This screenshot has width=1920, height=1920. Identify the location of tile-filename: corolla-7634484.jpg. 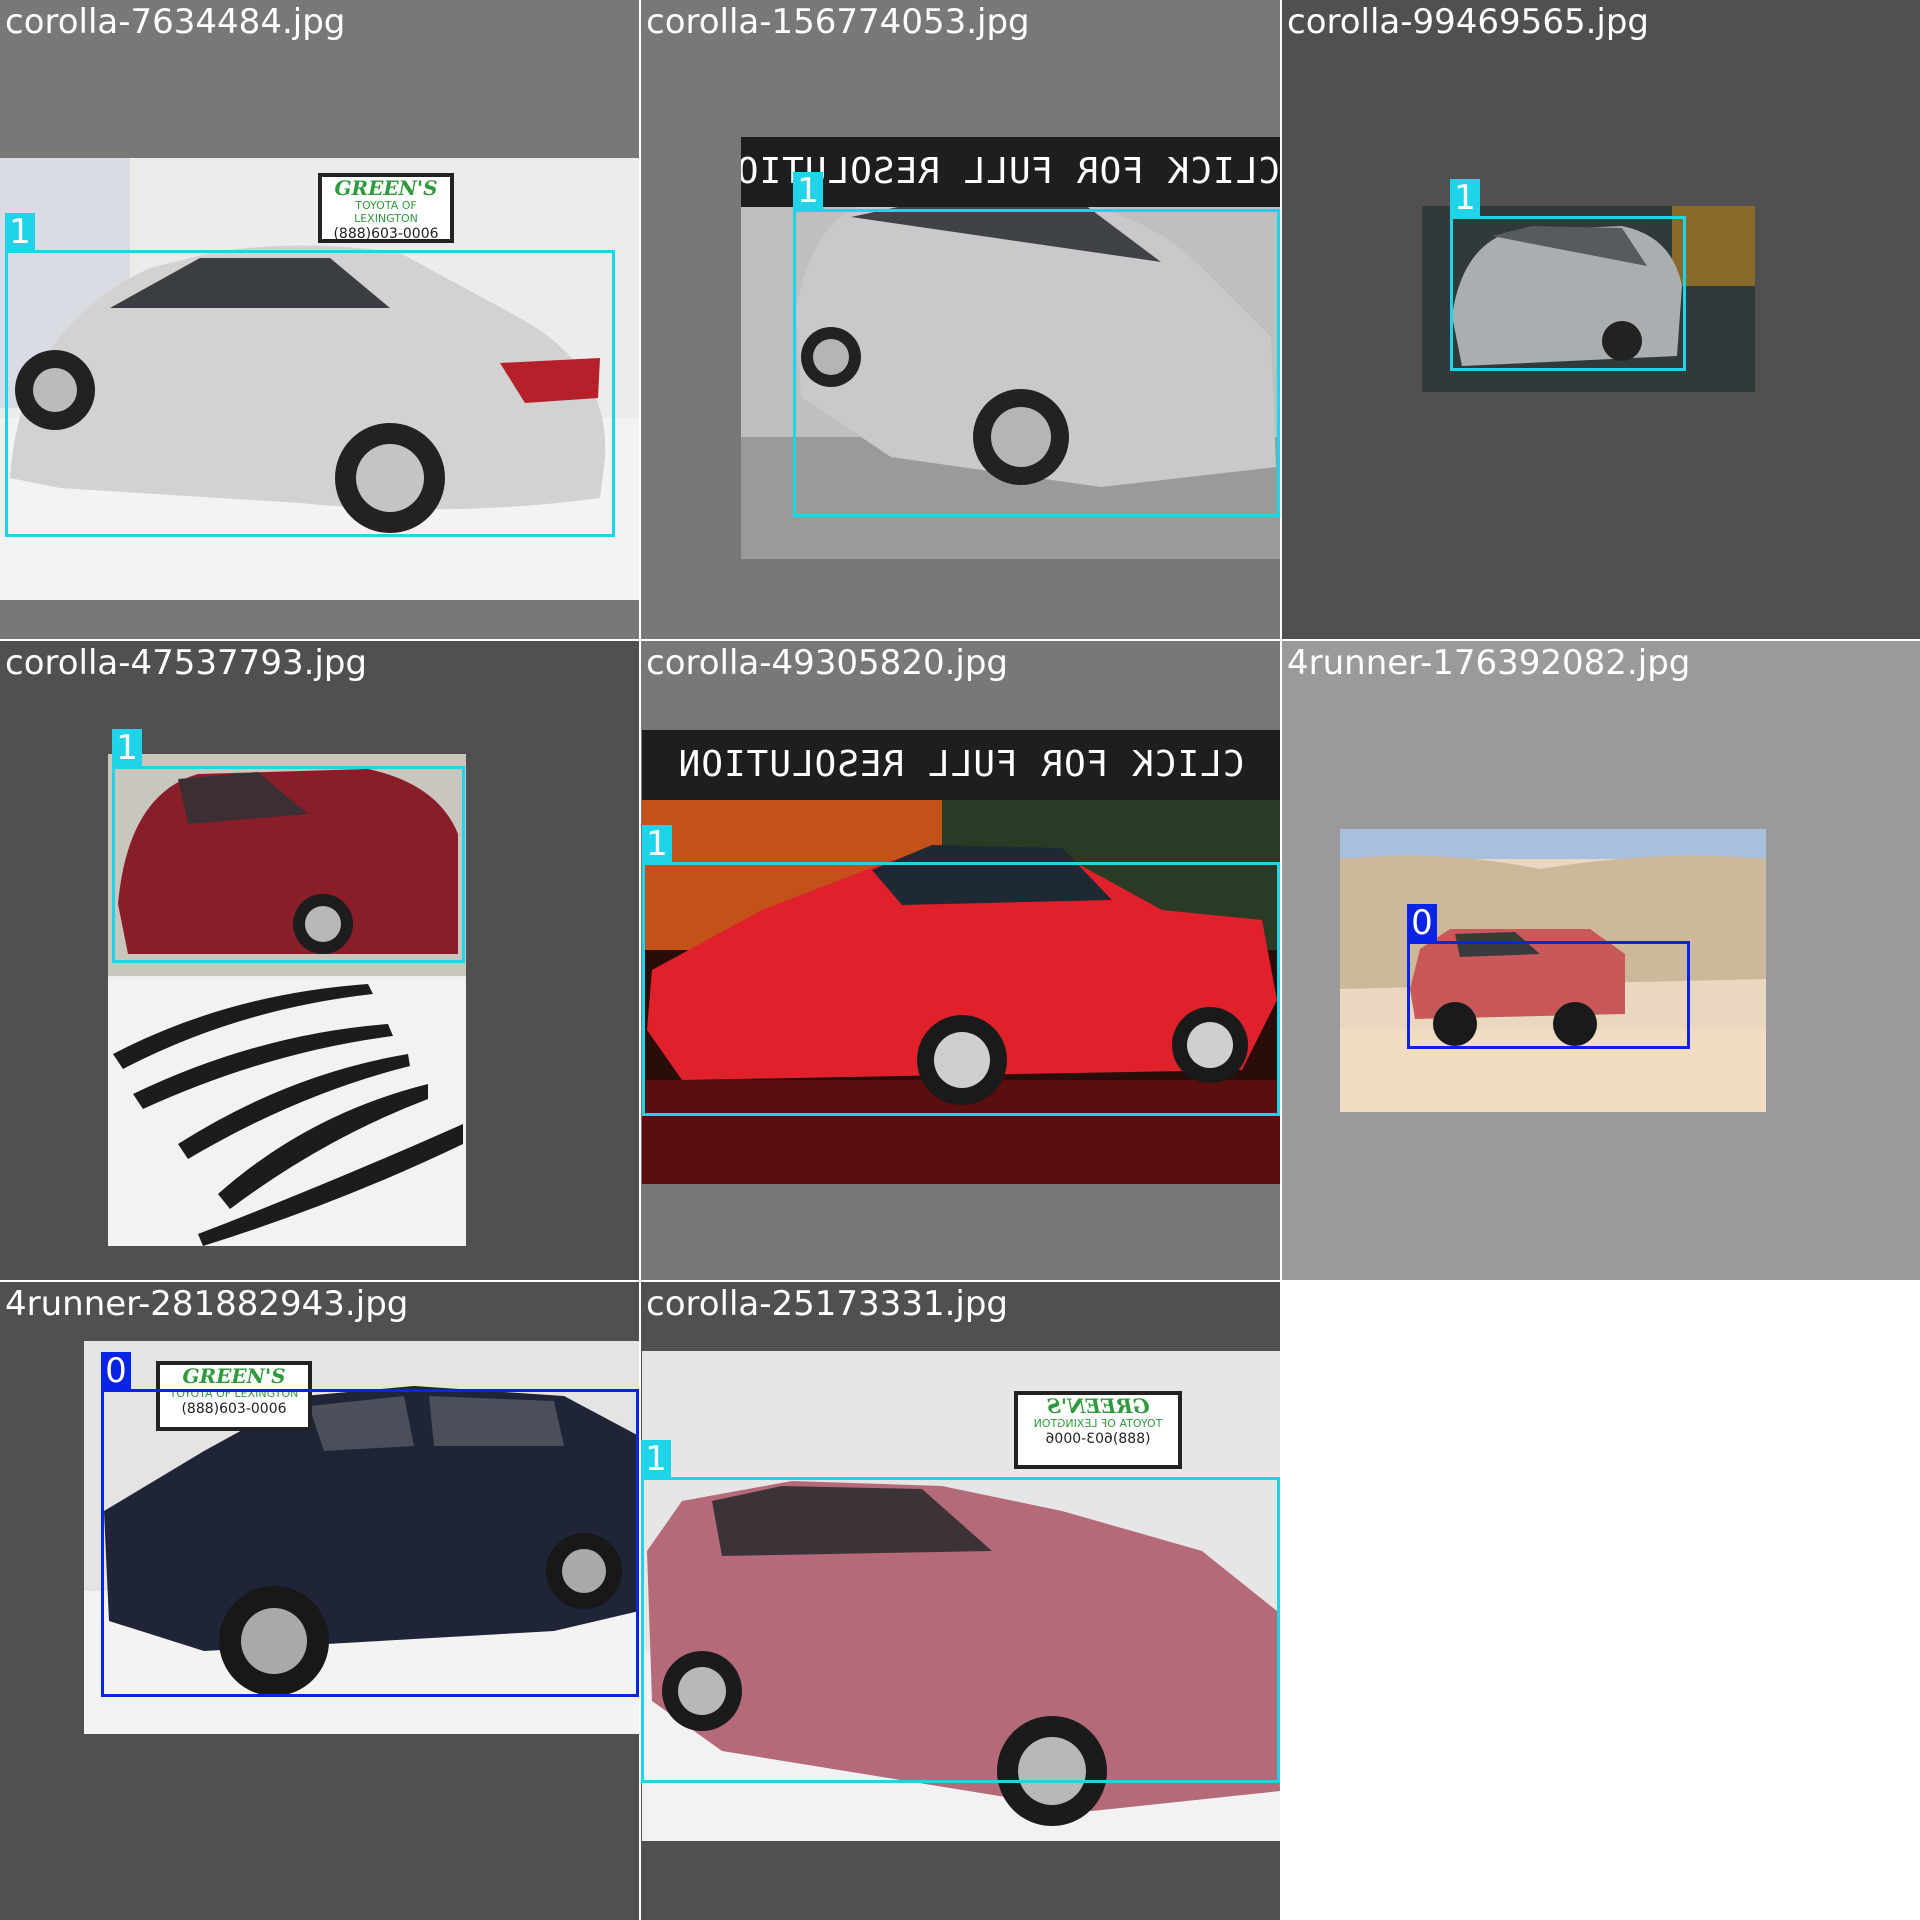
(175, 22).